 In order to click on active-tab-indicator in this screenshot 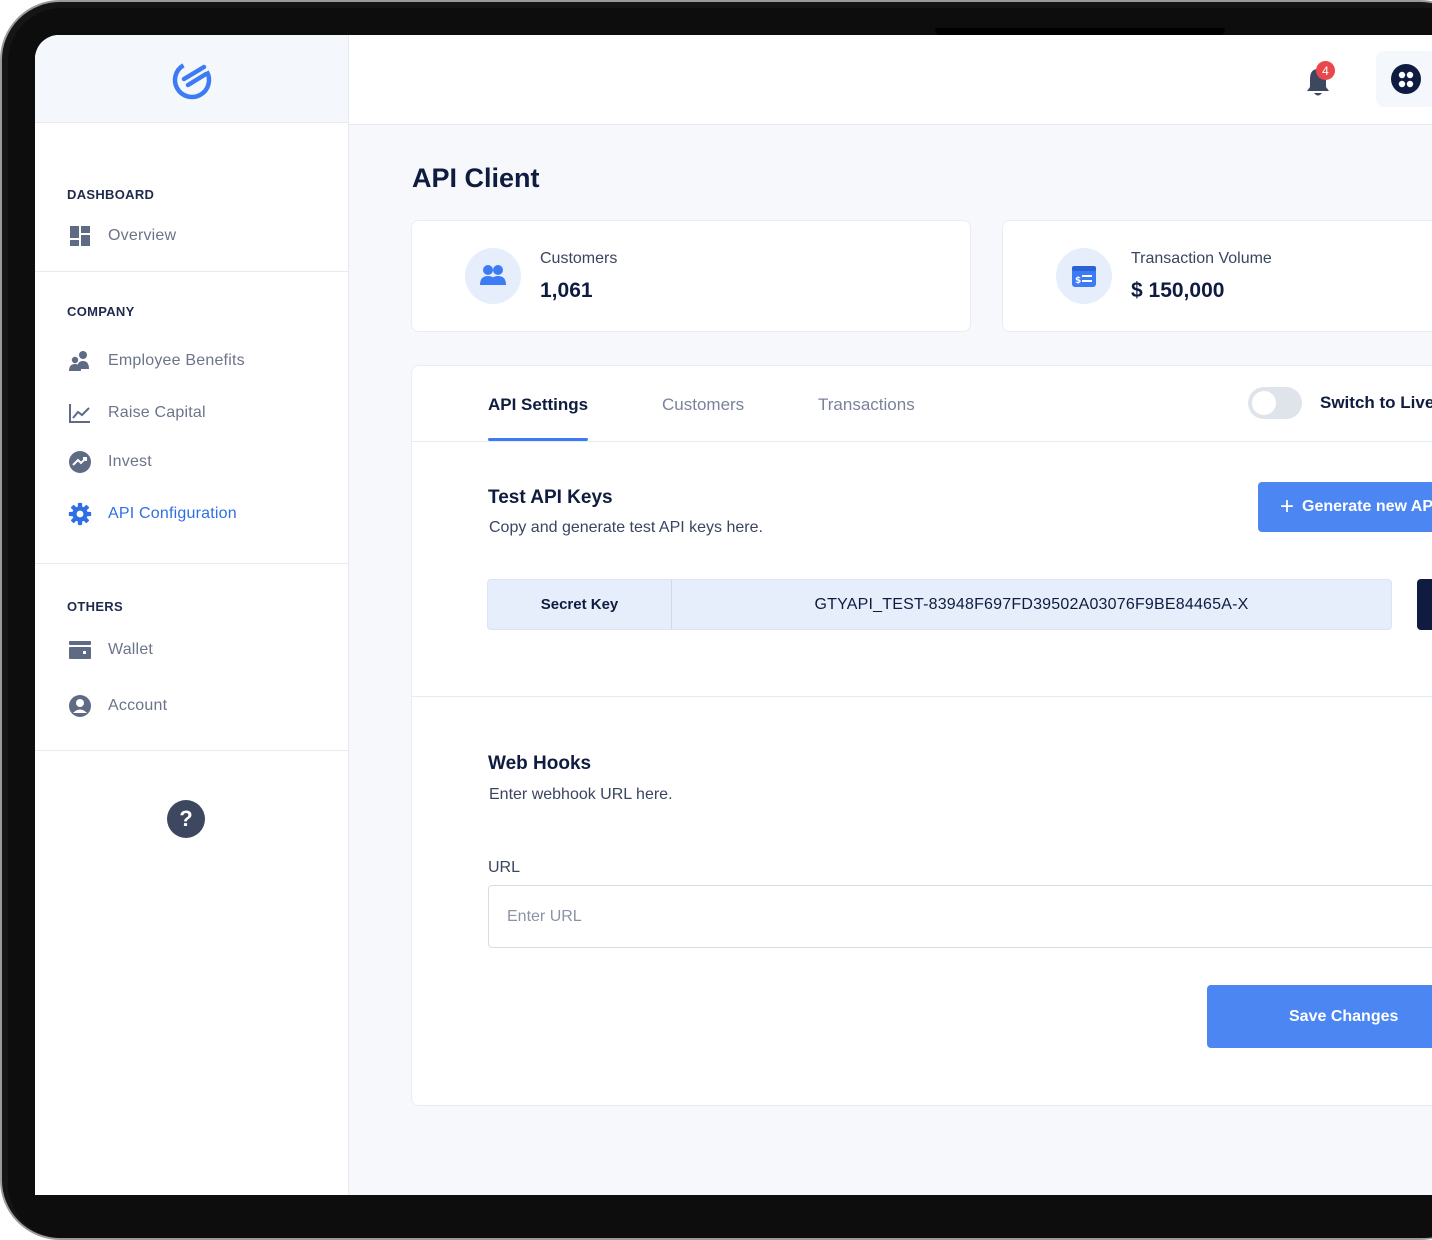, I will do `click(538, 439)`.